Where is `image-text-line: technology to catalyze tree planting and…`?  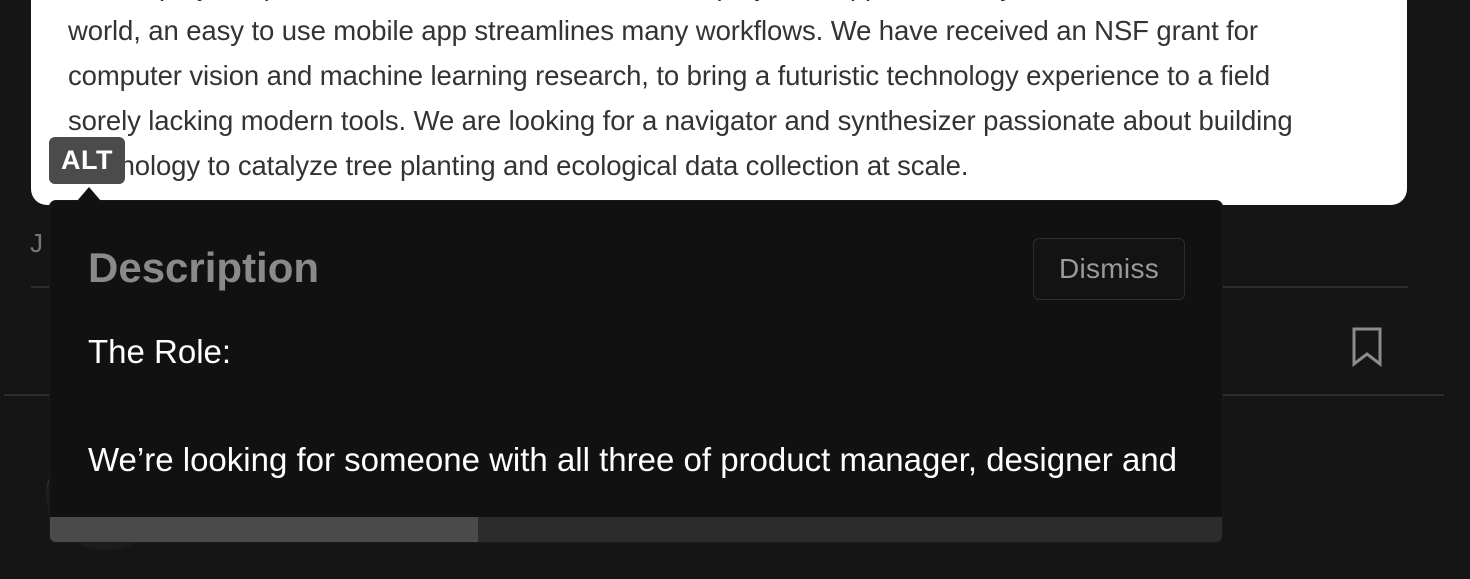 image-text-line: technology to catalyze tree planting and… is located at coordinates (518, 165).